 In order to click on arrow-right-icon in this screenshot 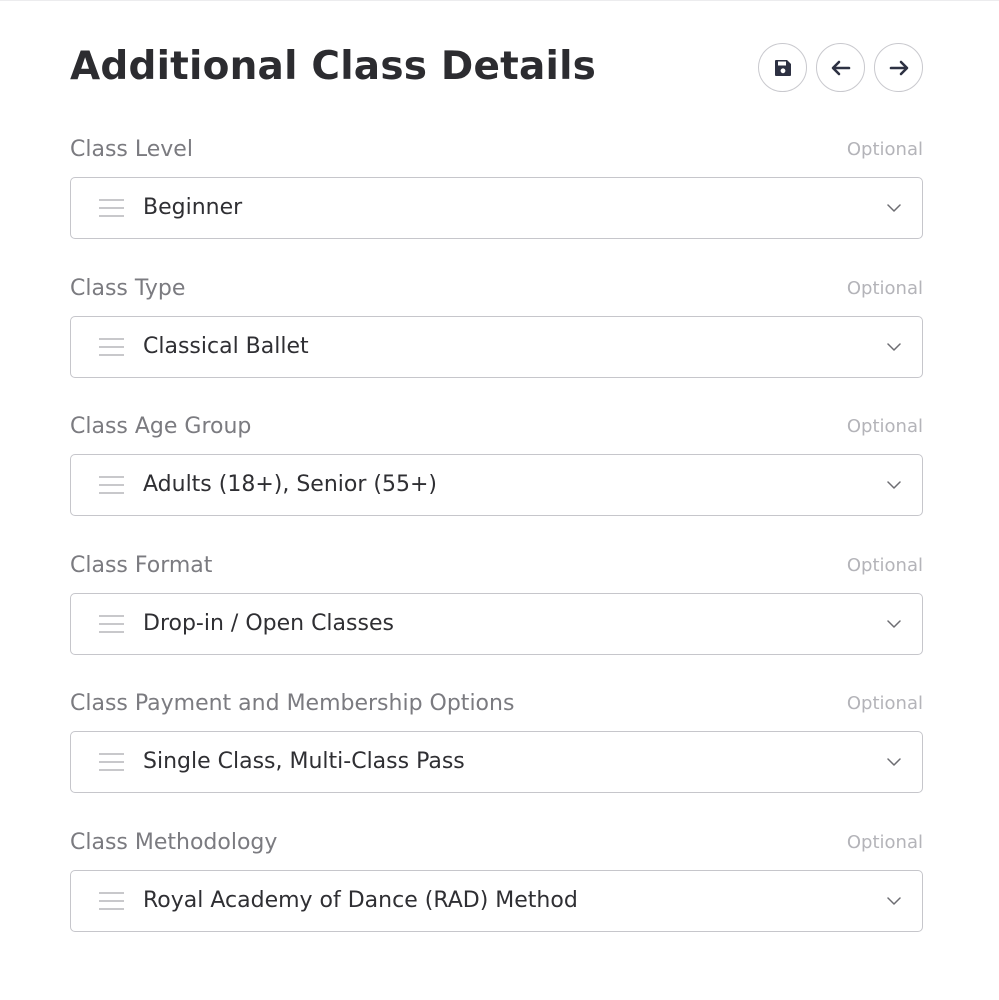, I will do `click(898, 67)`.